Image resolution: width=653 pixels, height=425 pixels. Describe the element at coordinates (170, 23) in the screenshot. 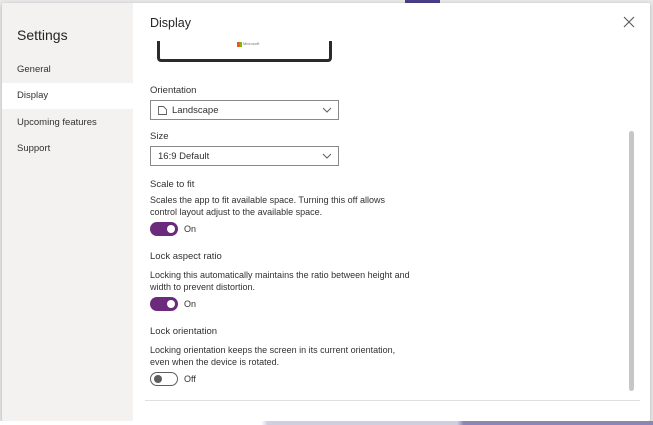

I see `page-title: Display` at that location.